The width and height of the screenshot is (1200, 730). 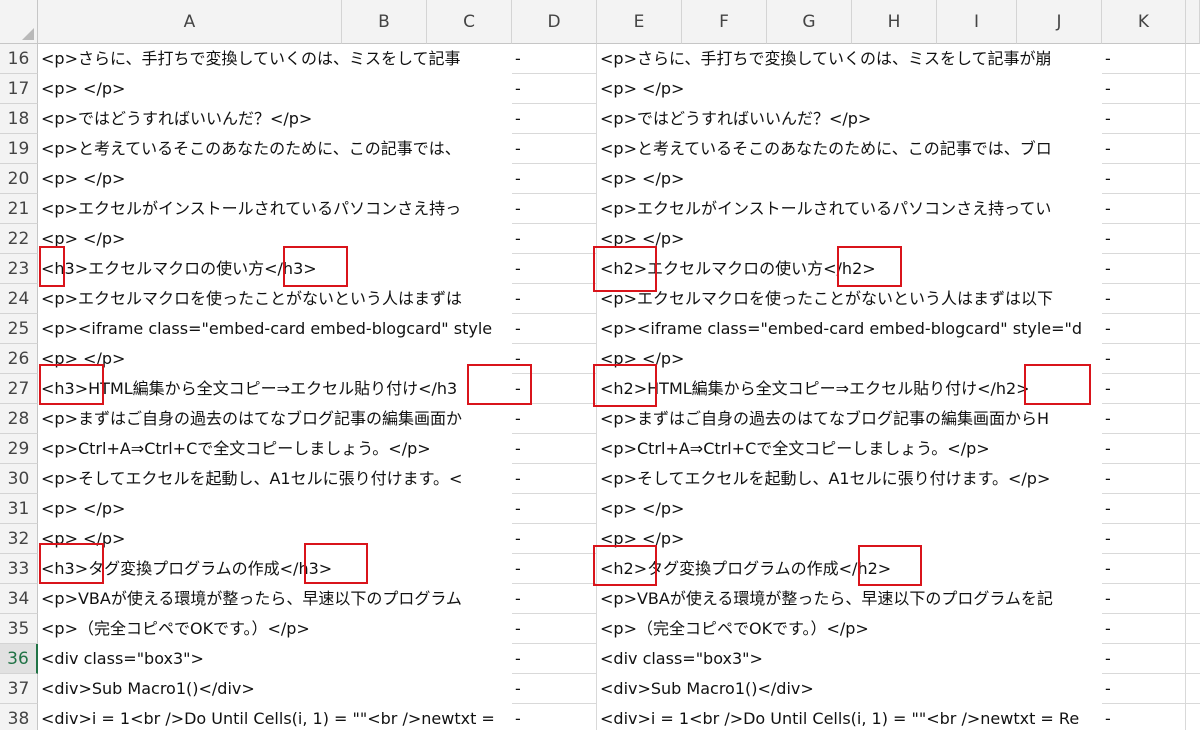 I want to click on cell-e37: <div>Sub Macro1()</div>, so click(x=849, y=689).